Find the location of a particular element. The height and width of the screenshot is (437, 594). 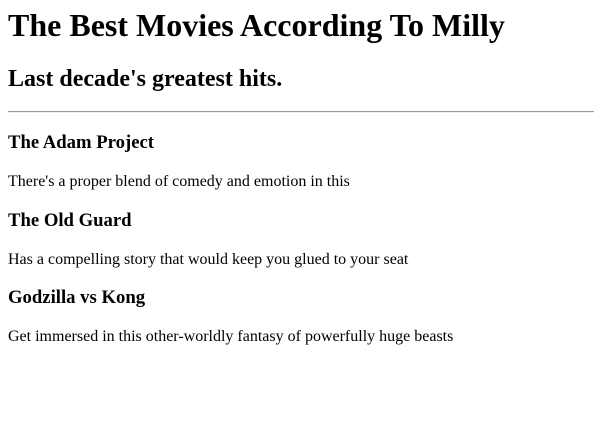

movie-title: The Adam Project is located at coordinates (81, 142).